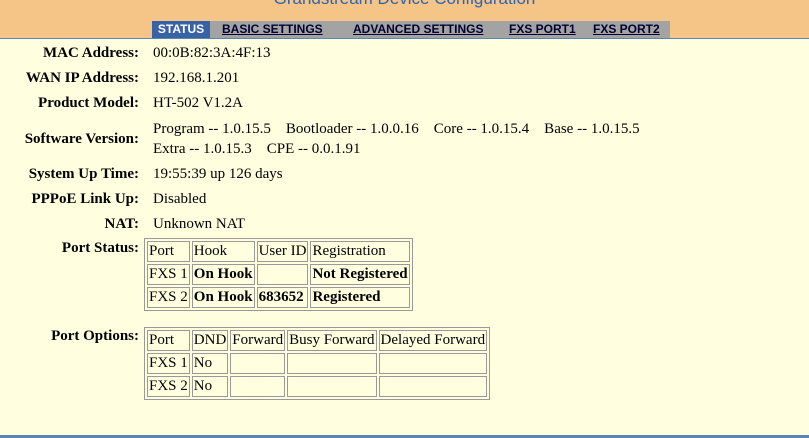 Image resolution: width=809 pixels, height=438 pixels. What do you see at coordinates (121, 224) in the screenshot?
I see `nat-label: NAT:` at bounding box center [121, 224].